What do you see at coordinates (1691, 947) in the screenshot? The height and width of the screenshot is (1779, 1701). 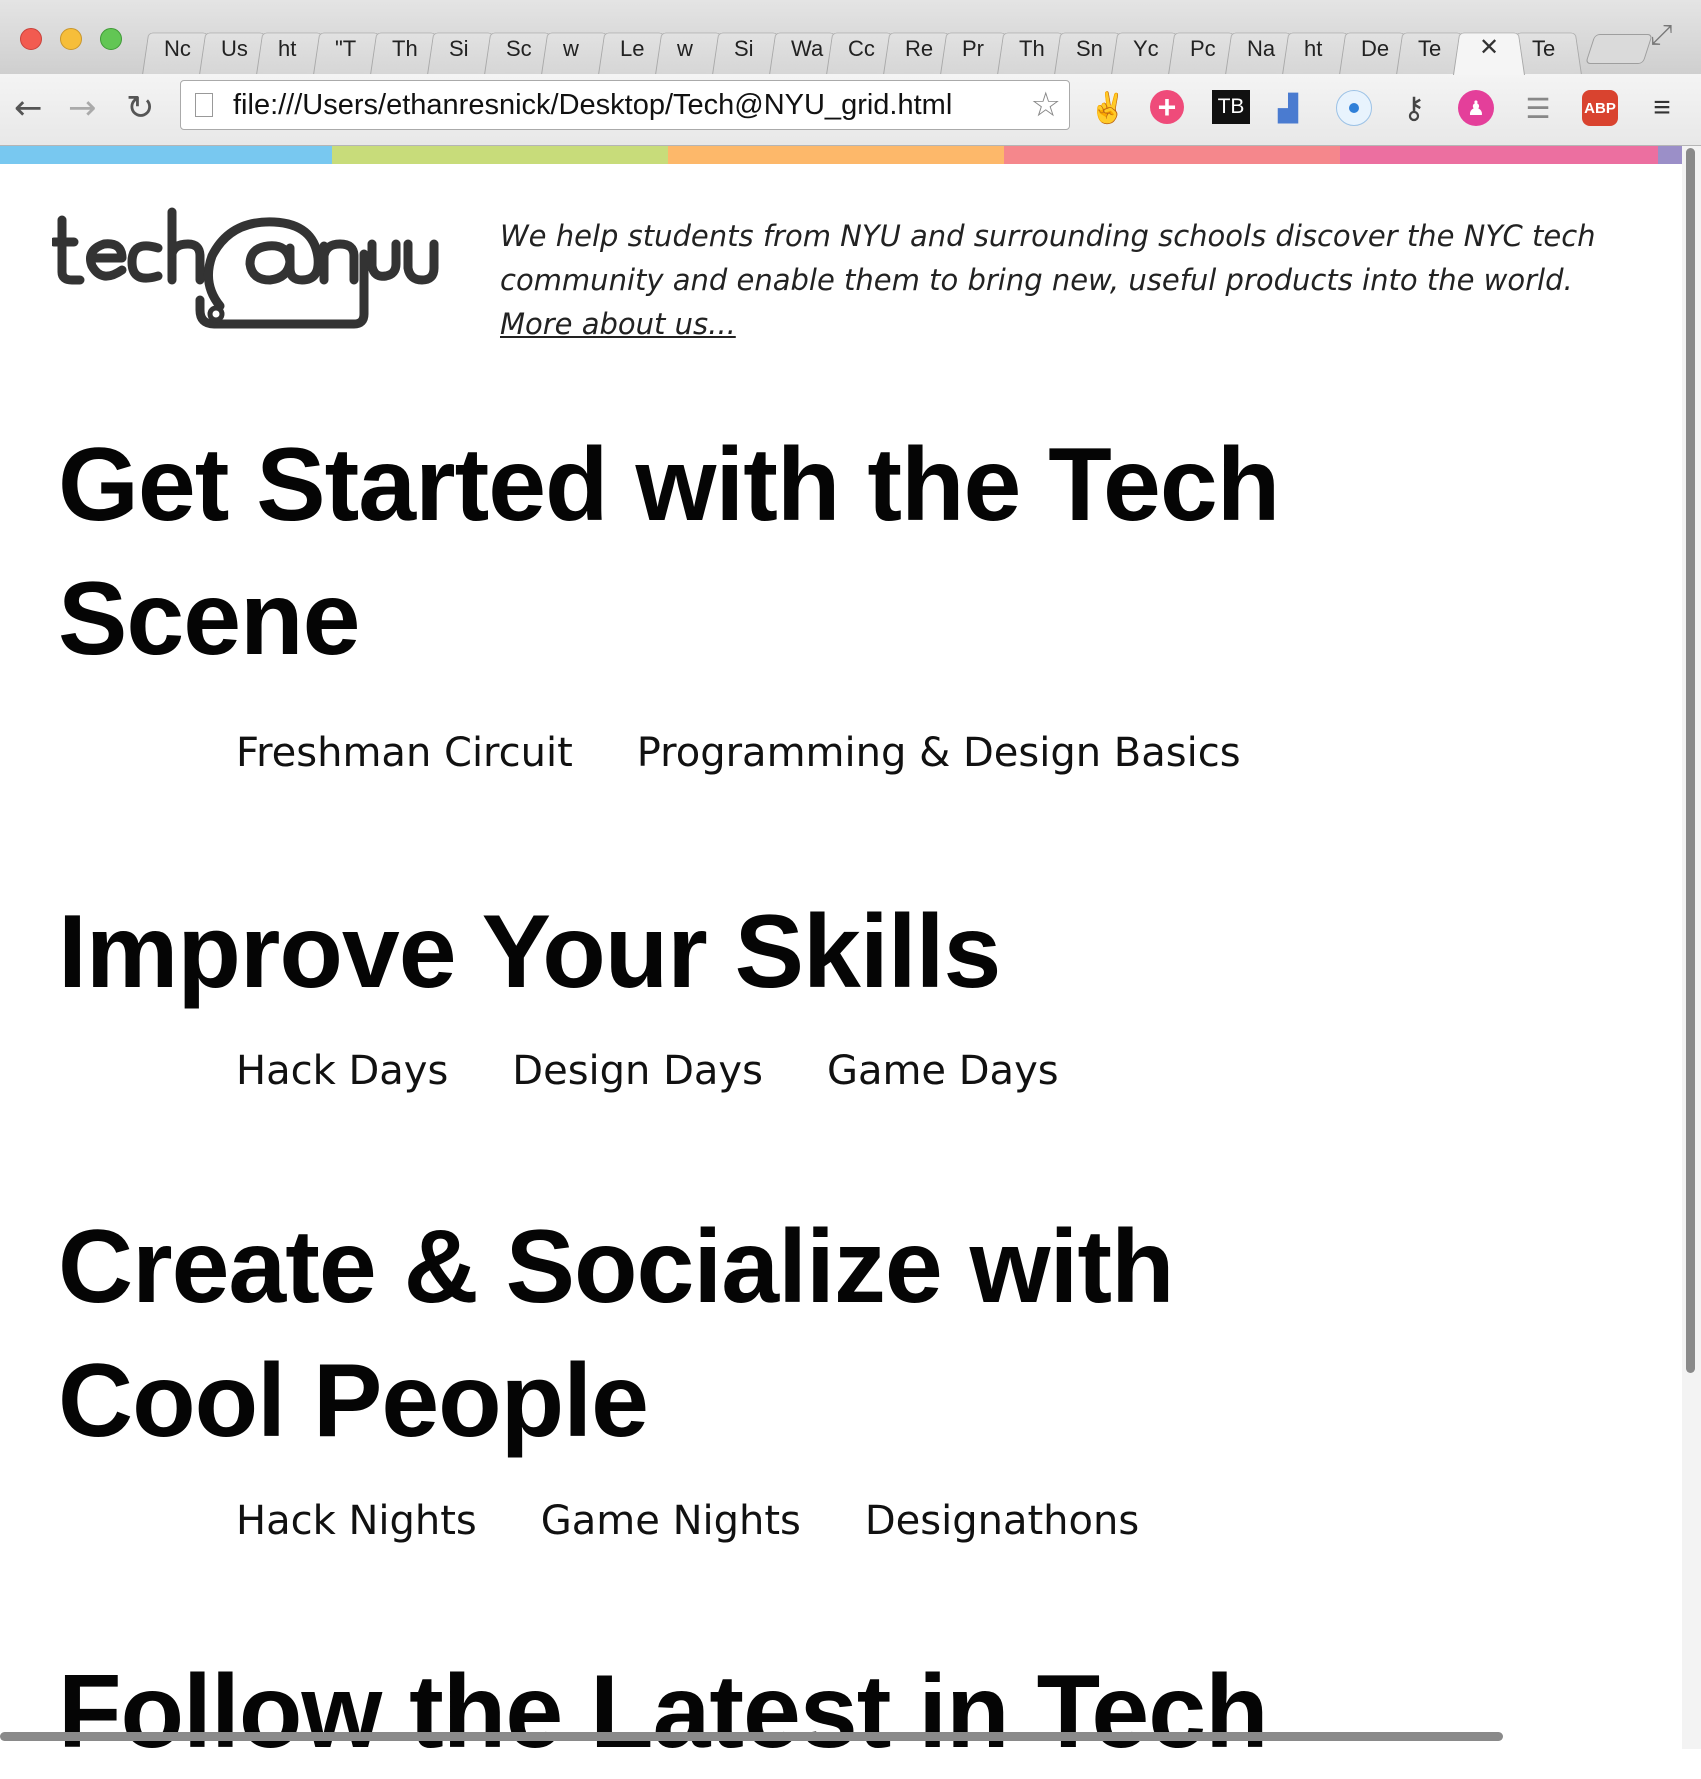 I see `vertical-scrollbar` at bounding box center [1691, 947].